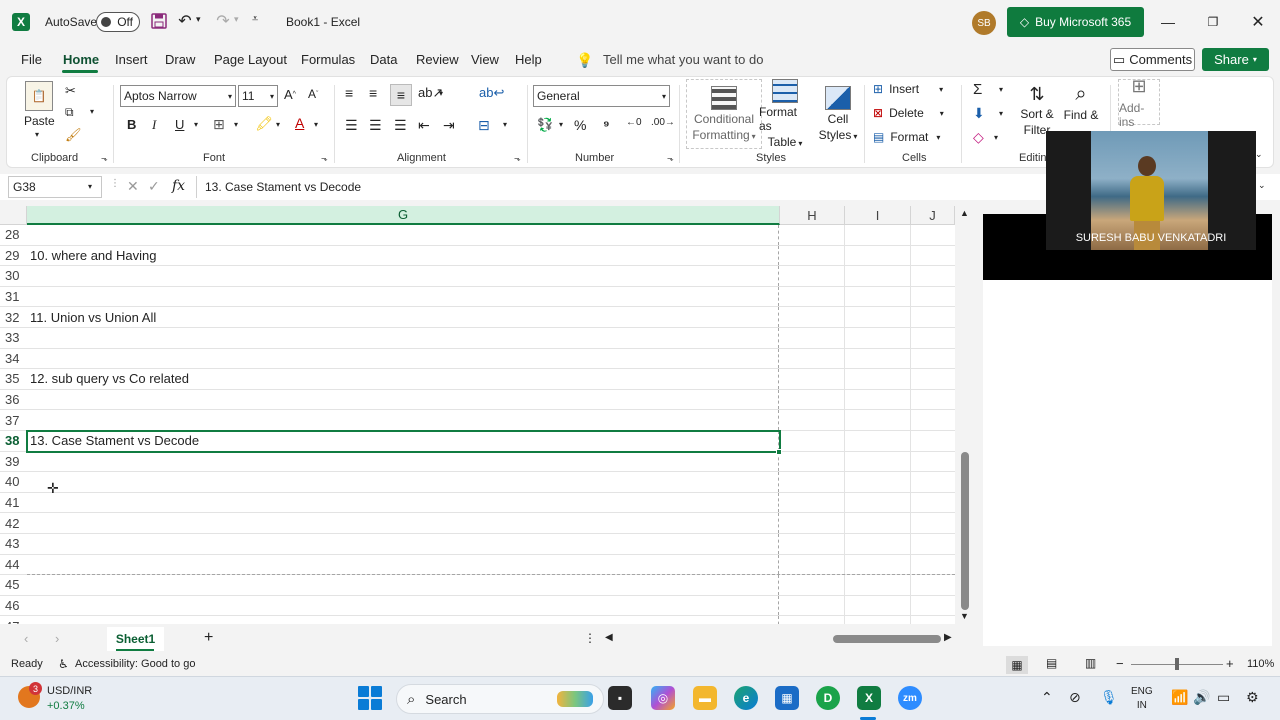  I want to click on file-explorer-icon: ▬, so click(705, 698).